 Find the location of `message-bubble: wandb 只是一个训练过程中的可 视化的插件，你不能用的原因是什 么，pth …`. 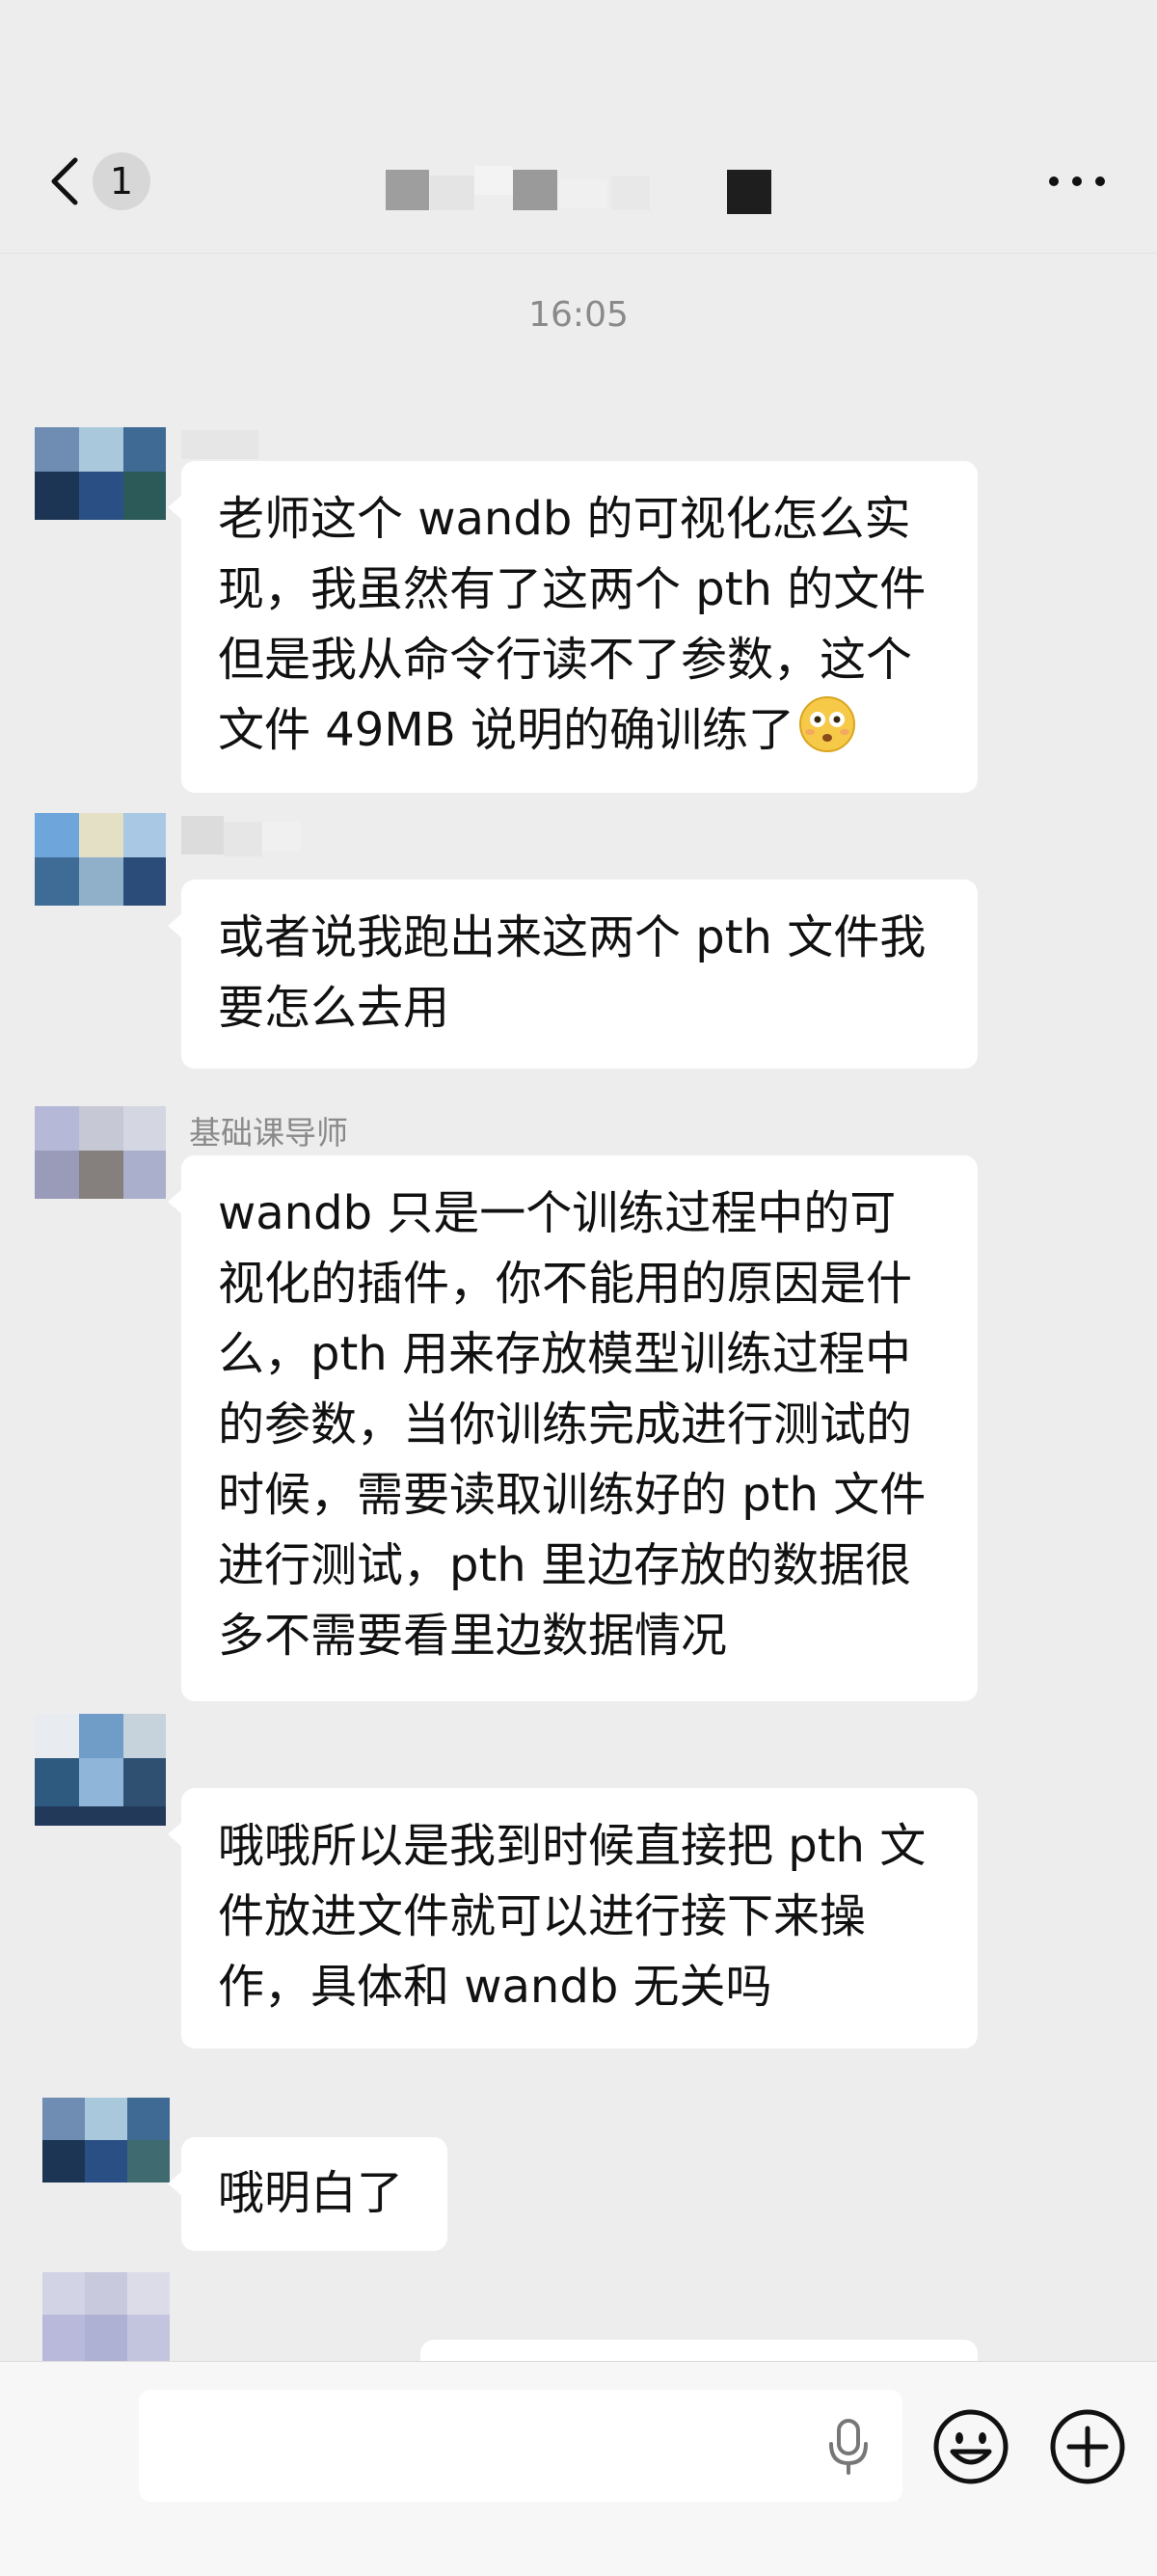

message-bubble: wandb 只是一个训练过程中的可 视化的插件，你不能用的原因是什 么，pth … is located at coordinates (573, 1428).